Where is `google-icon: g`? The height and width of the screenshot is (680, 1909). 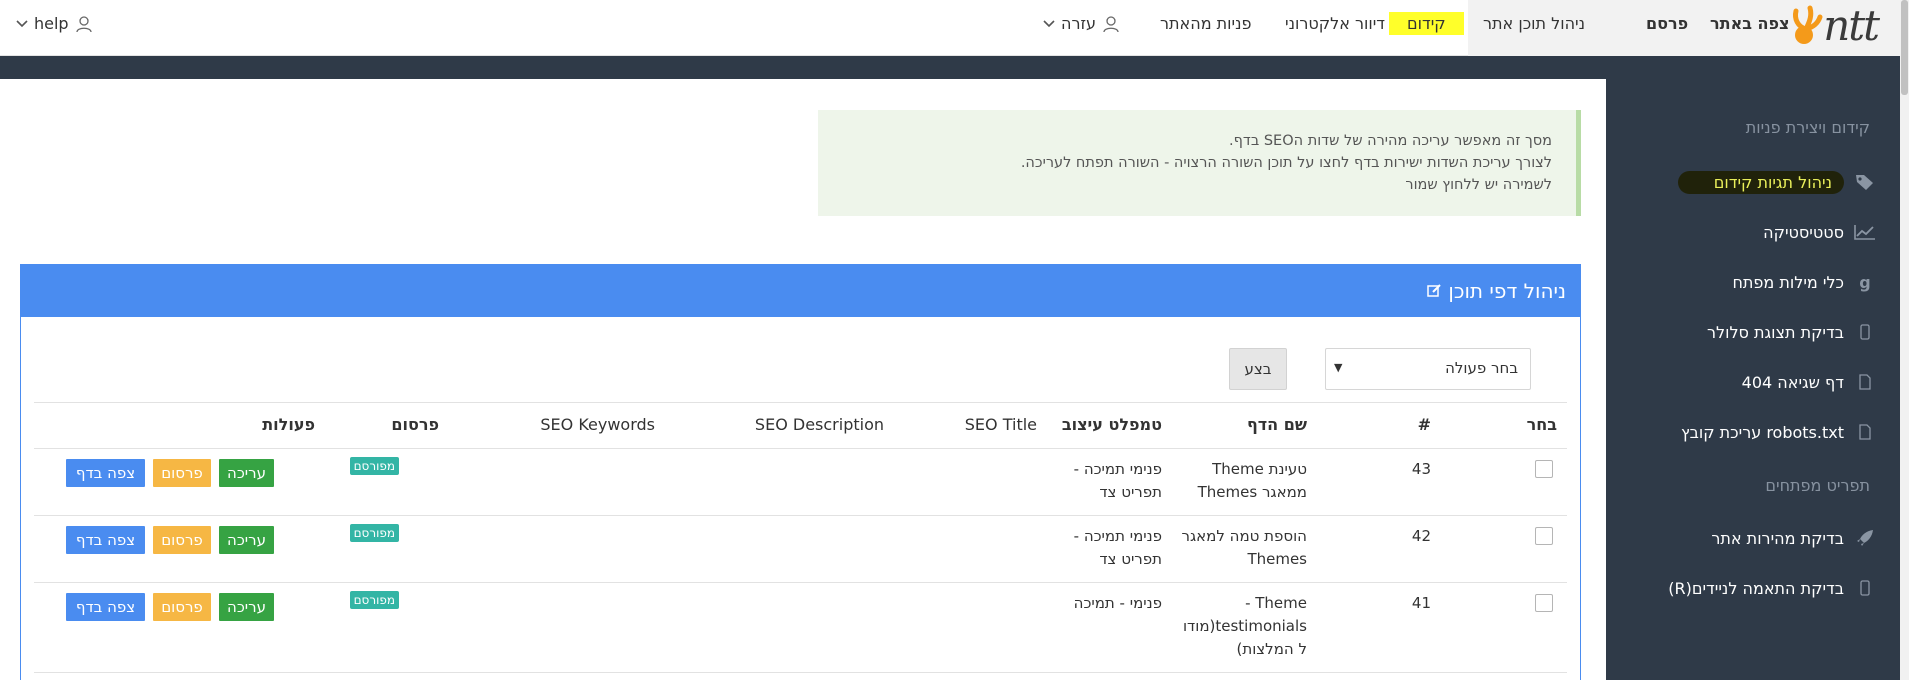 google-icon: g is located at coordinates (1865, 282).